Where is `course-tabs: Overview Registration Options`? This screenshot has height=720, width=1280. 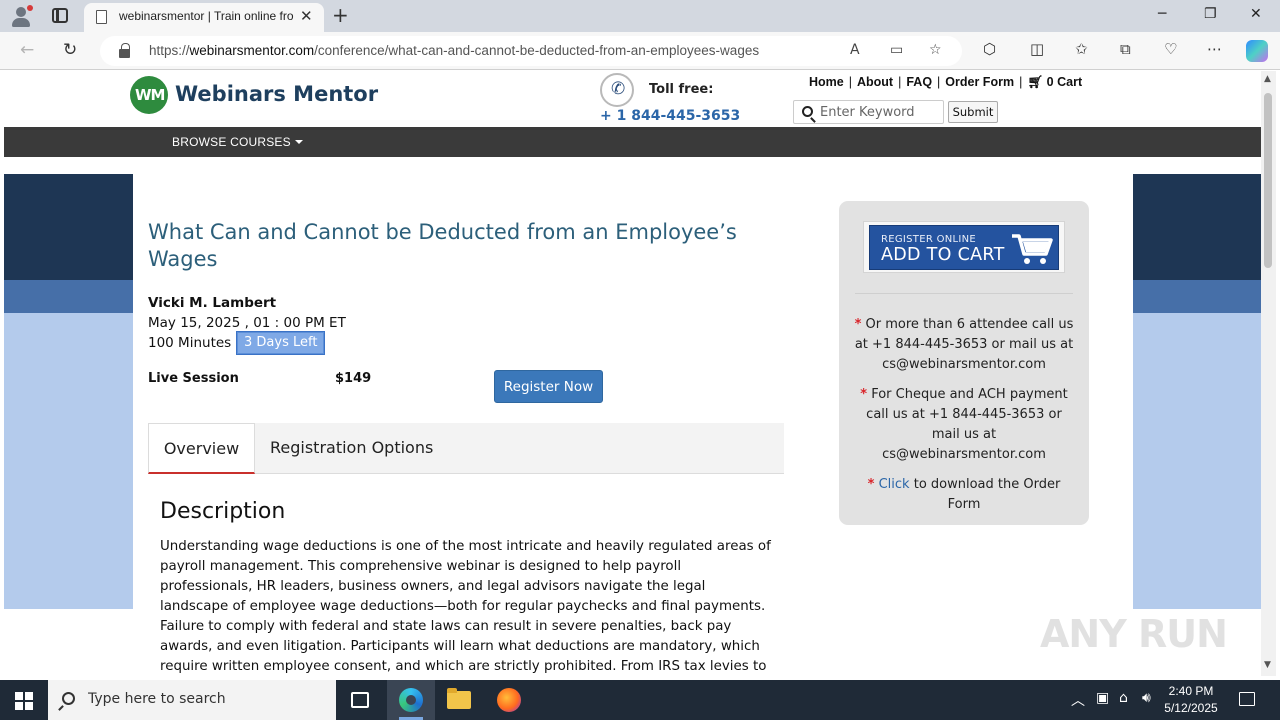
course-tabs: Overview Registration Options is located at coordinates (466, 448).